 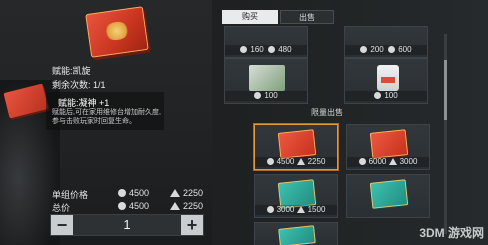 I want to click on shop-card-6: 6000 3000, so click(x=388, y=147).